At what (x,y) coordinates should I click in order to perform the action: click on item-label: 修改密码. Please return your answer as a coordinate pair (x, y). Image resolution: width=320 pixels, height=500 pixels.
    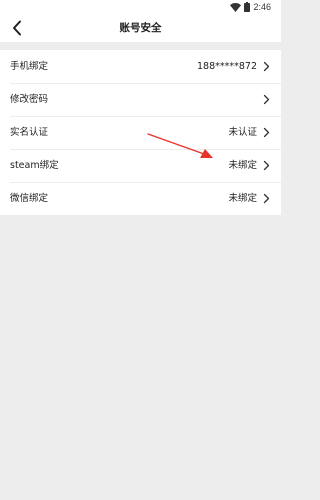
    Looking at the image, I should click on (29, 99).